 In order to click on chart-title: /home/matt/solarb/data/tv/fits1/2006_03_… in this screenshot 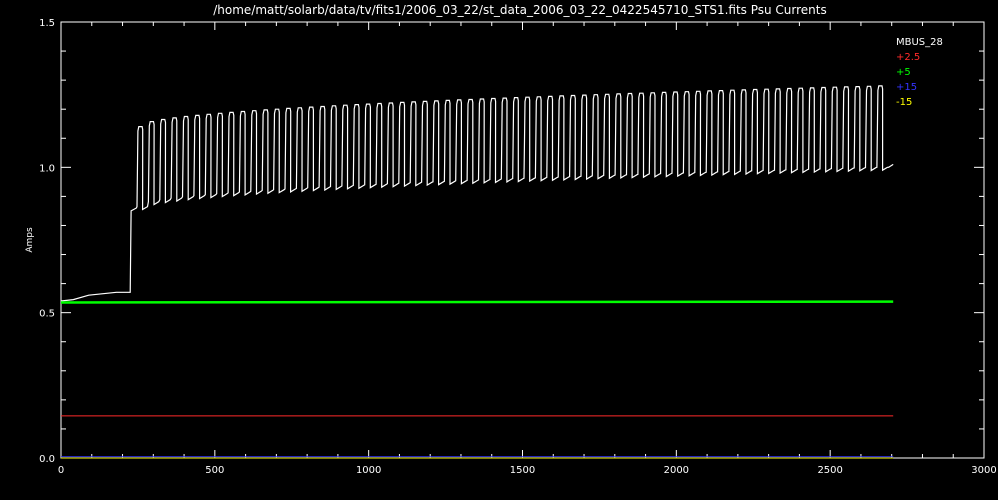, I will do `click(520, 10)`.